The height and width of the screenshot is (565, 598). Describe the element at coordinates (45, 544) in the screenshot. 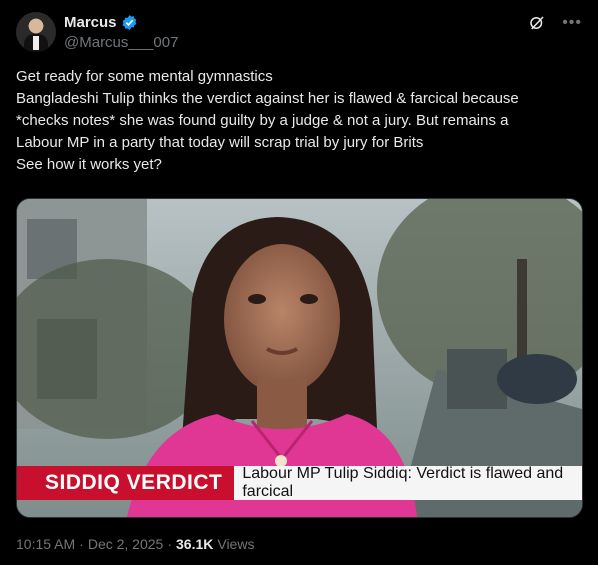

I see `tweet-time: 10:15 AM` at that location.